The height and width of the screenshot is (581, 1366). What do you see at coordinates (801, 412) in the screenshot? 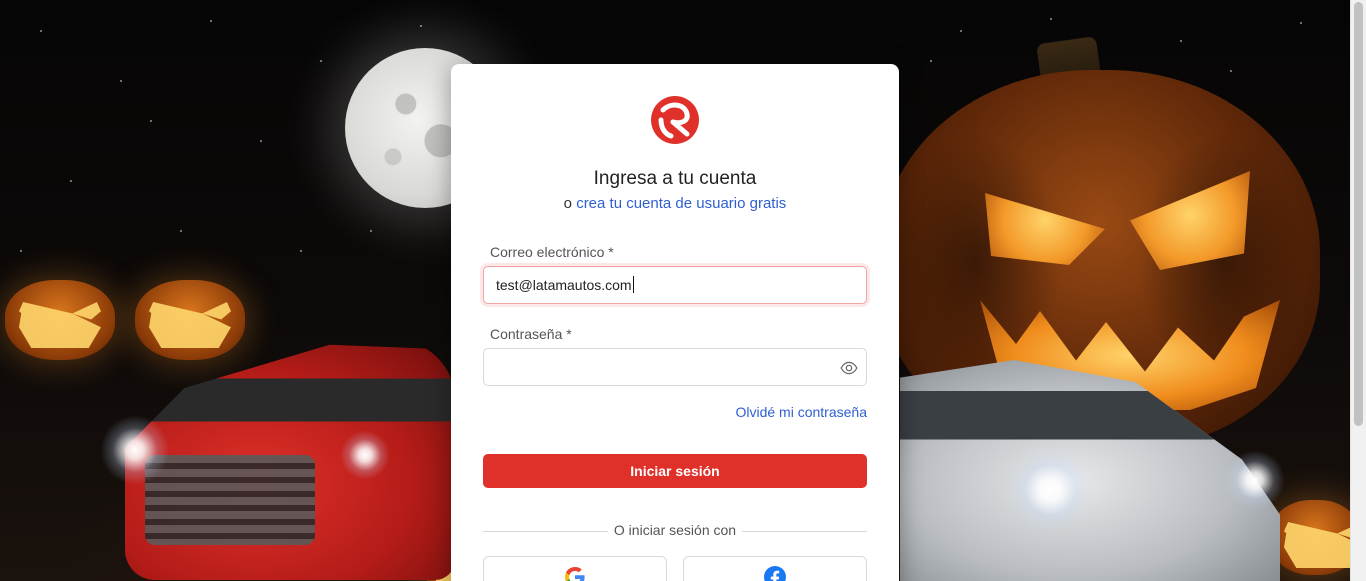
I see `forgot-password-link: Olvidé mi contraseña` at bounding box center [801, 412].